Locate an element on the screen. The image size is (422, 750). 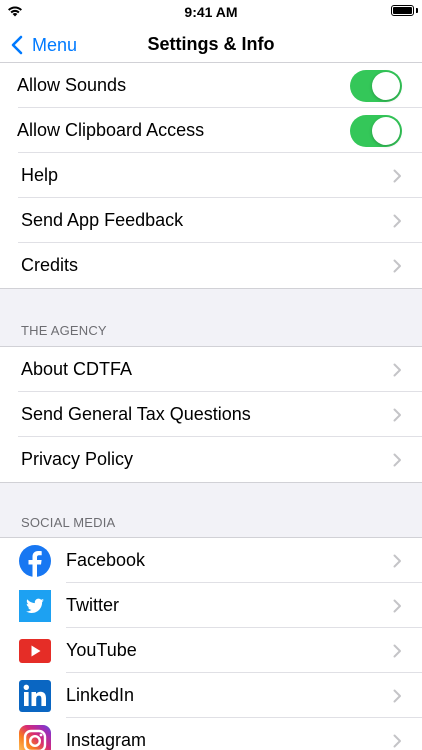
help-label: Help is located at coordinates (40, 175).